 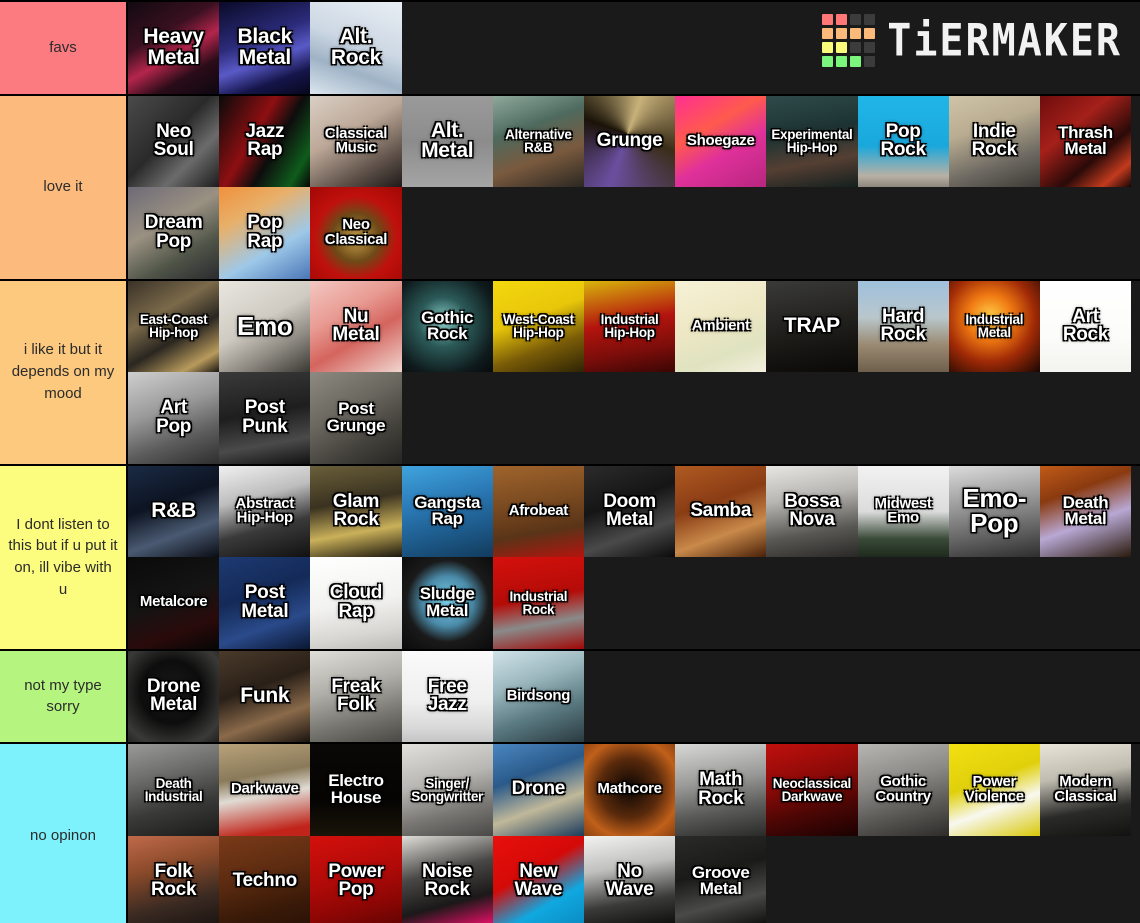 I want to click on tier-item: Groove Metal, so click(x=721, y=879).